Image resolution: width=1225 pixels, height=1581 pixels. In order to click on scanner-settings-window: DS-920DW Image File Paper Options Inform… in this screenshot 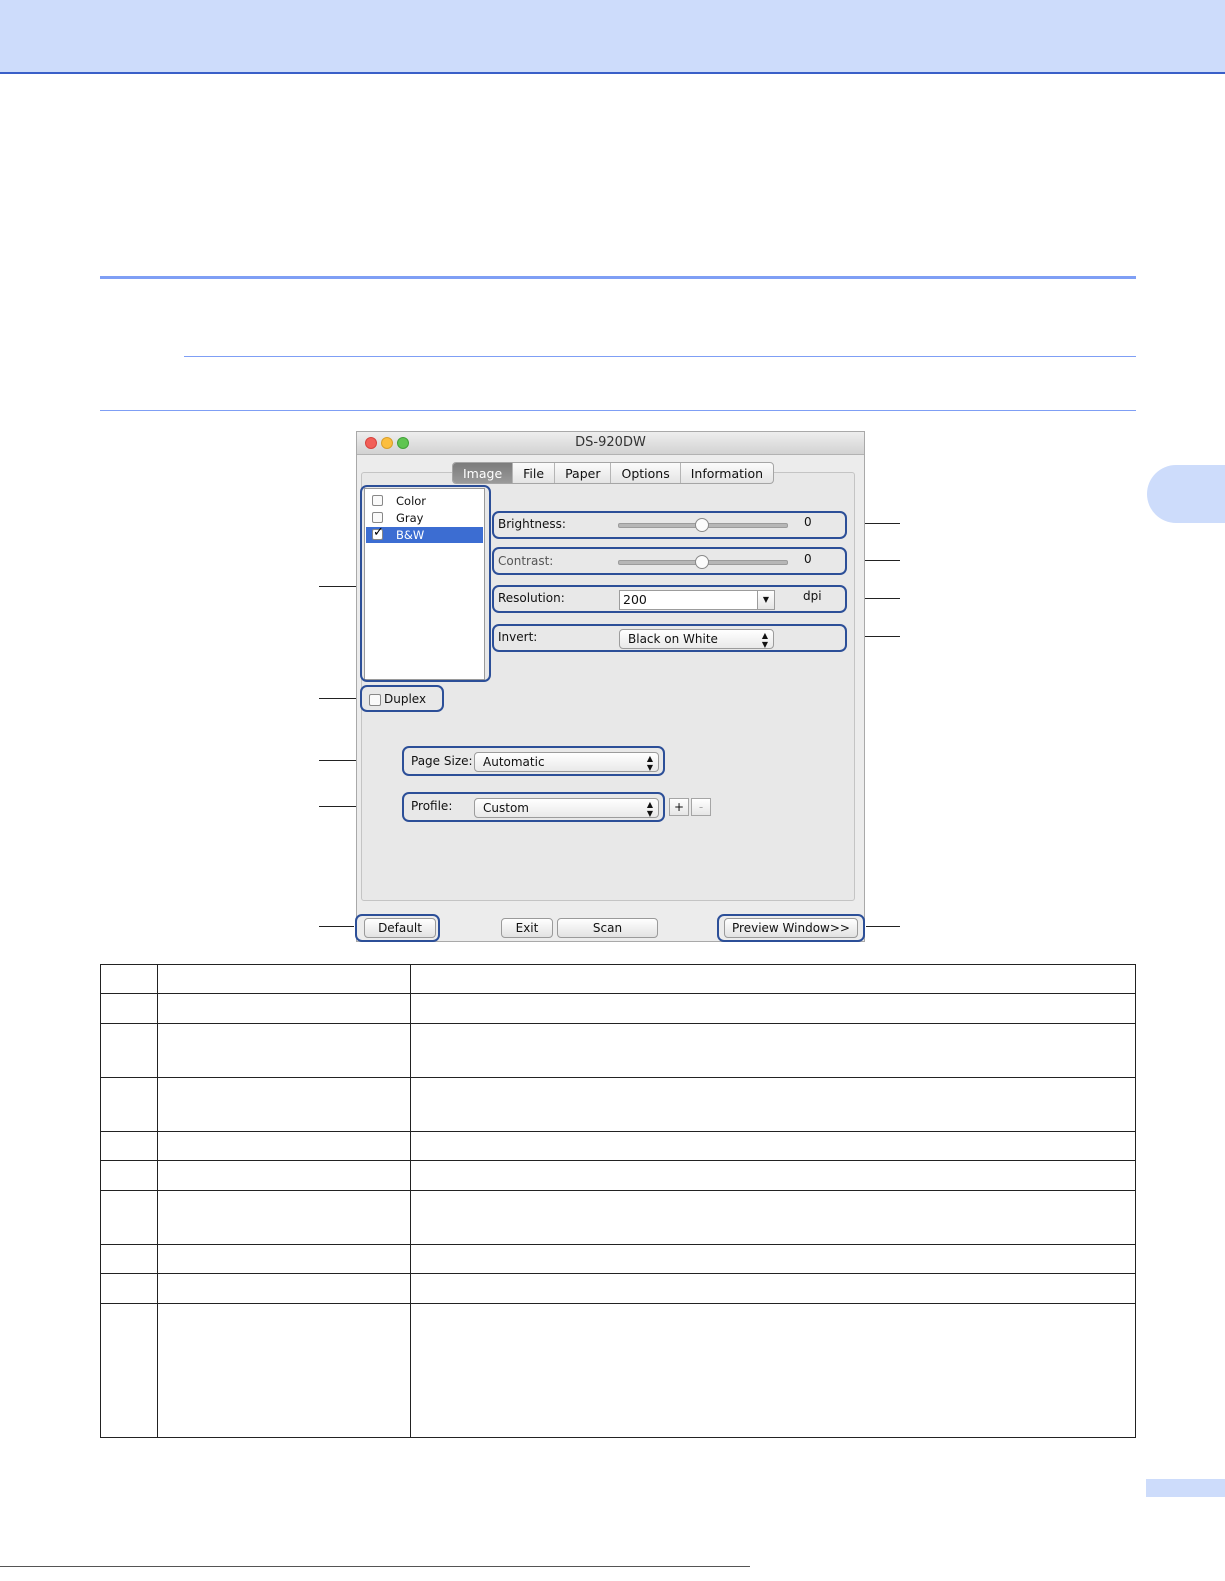, I will do `click(610, 686)`.